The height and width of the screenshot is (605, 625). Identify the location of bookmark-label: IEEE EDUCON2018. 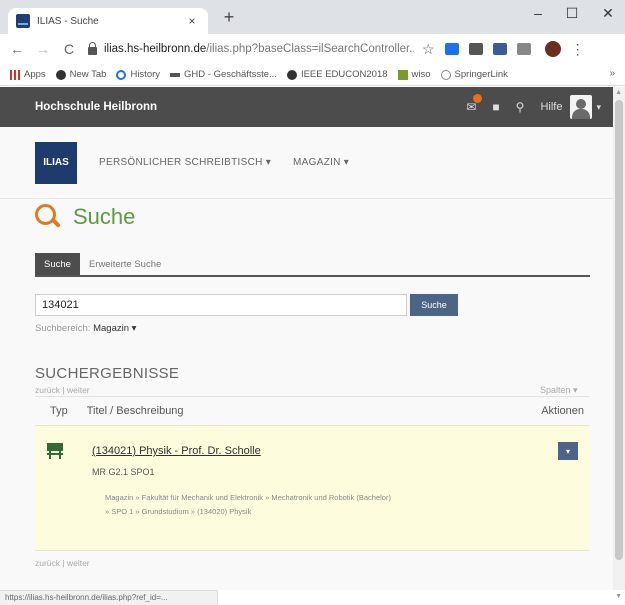
(344, 74).